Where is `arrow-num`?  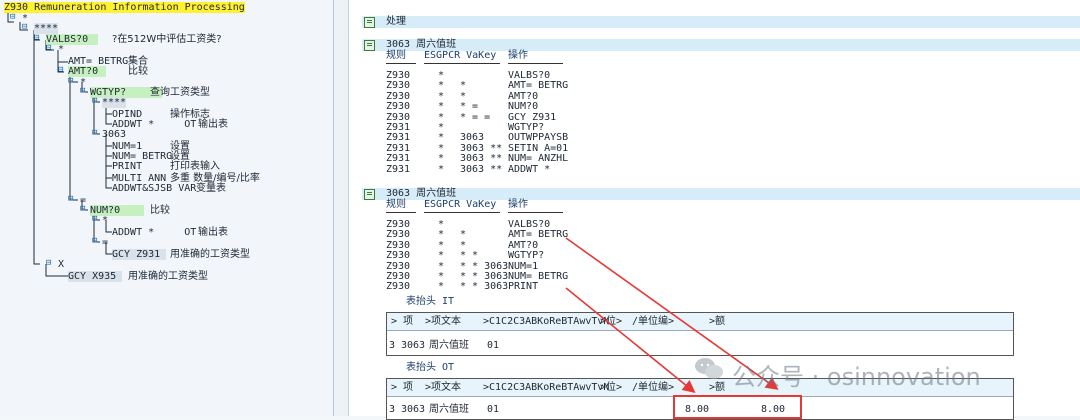
arrow-num is located at coordinates (630, 340).